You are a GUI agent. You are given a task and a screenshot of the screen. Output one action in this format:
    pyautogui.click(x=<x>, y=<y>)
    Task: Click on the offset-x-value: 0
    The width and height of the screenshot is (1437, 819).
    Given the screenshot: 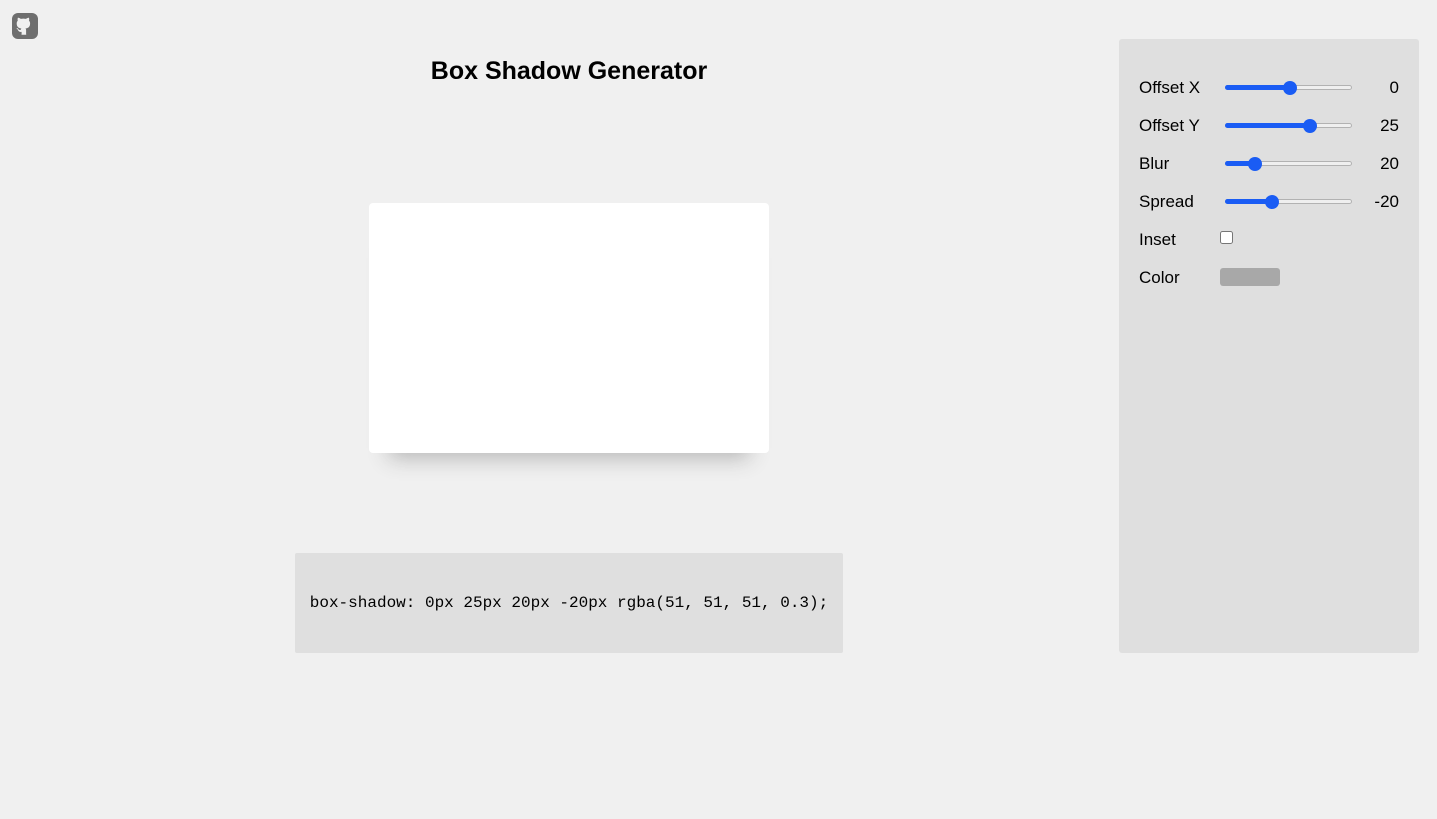 What is the action you would take?
    pyautogui.click(x=1394, y=87)
    